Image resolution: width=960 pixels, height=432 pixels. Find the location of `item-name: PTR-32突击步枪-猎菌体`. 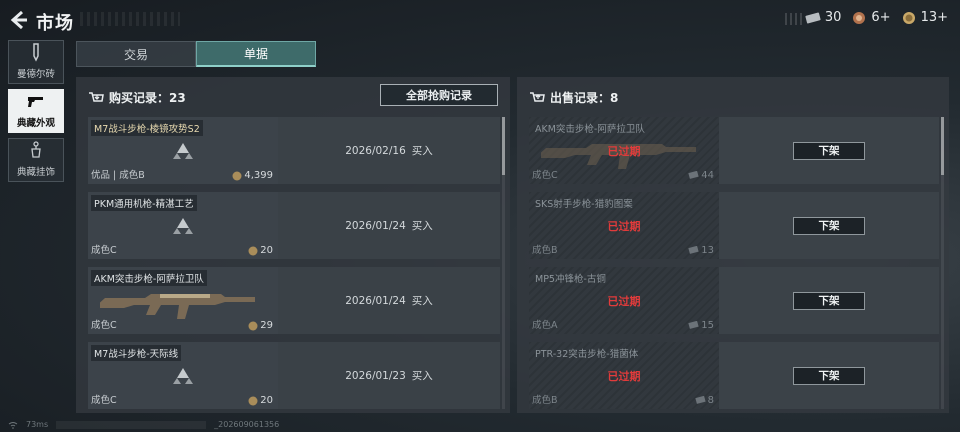

item-name: PTR-32突击步枪-猎菌体 is located at coordinates (587, 354).